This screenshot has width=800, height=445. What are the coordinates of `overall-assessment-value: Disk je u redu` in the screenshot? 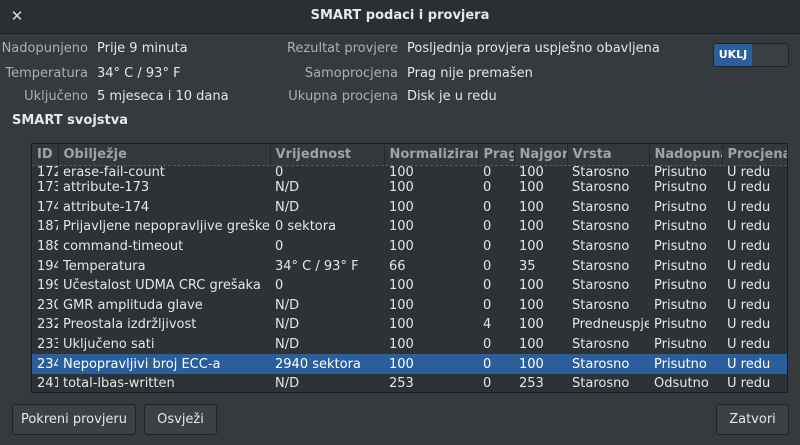 It's located at (452, 96).